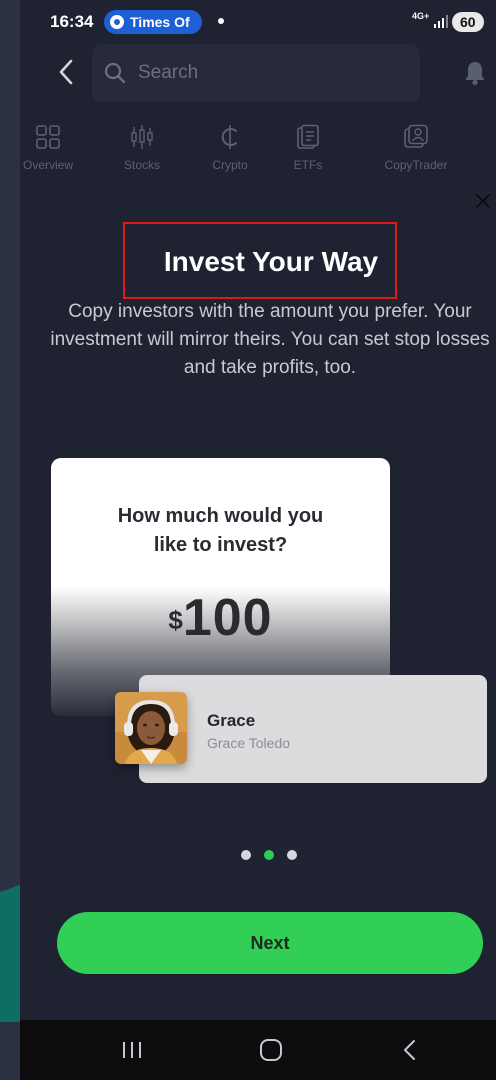  I want to click on notification-dot-icon, so click(221, 21).